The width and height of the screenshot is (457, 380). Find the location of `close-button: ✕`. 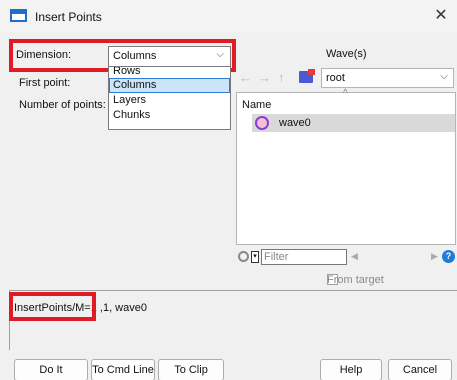

close-button: ✕ is located at coordinates (441, 16).